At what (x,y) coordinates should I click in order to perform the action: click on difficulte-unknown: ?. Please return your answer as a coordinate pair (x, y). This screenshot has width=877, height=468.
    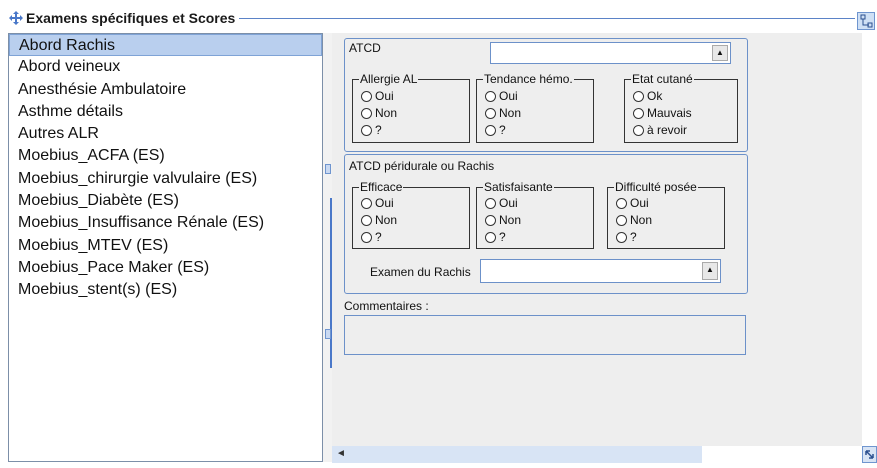
    Looking at the image, I should click on (626, 237).